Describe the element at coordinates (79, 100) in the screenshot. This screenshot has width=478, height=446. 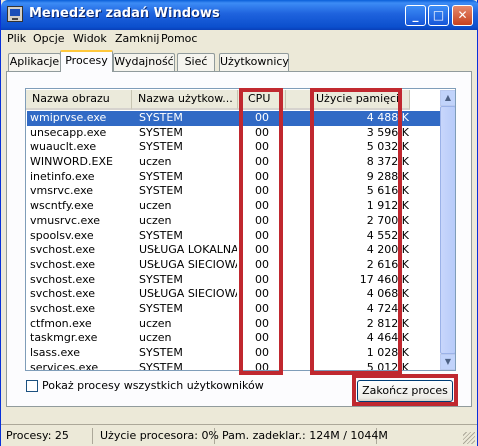
I see `column-header-image-name: Nazwa obrazu` at that location.